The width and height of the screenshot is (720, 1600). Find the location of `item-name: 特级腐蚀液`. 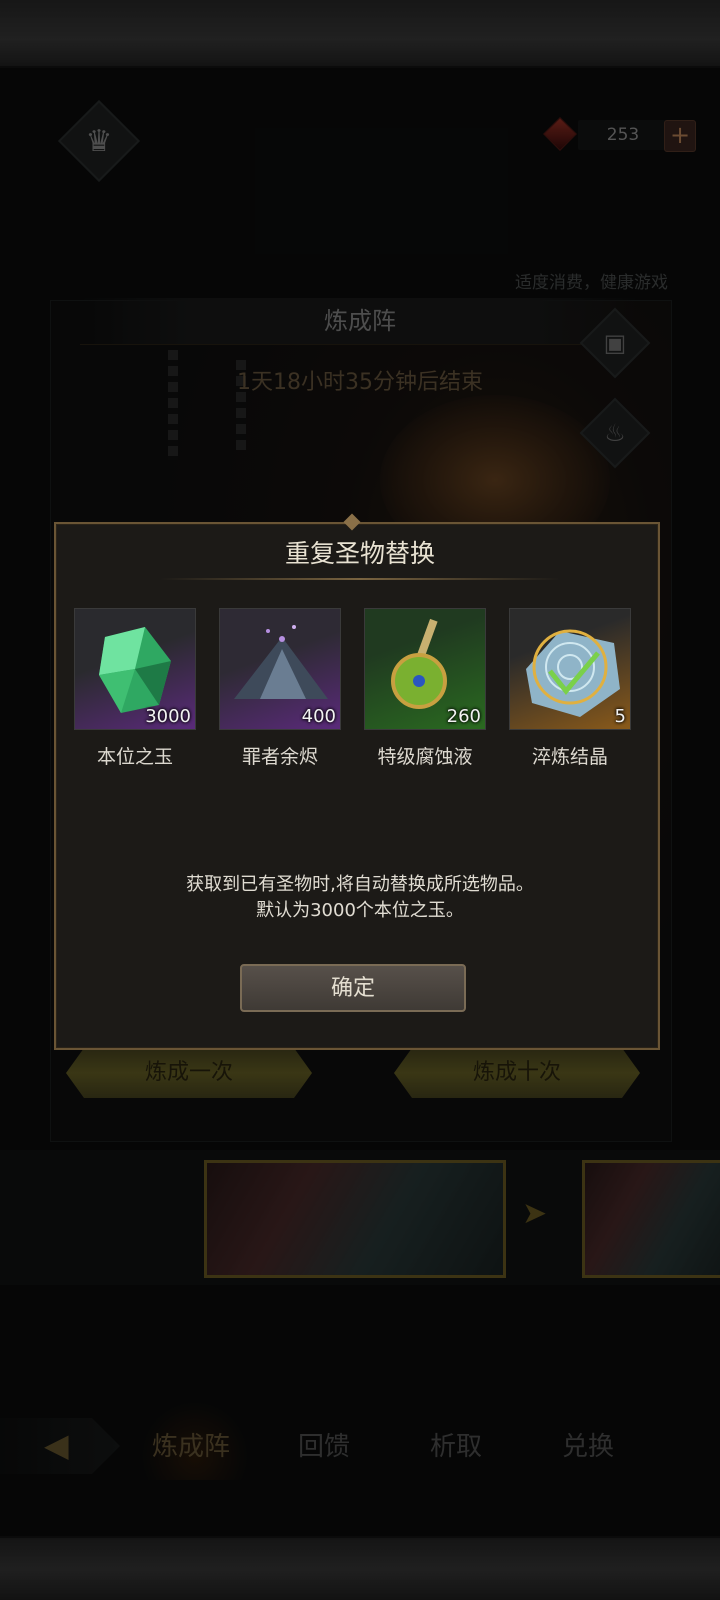

item-name: 特级腐蚀液 is located at coordinates (425, 757).